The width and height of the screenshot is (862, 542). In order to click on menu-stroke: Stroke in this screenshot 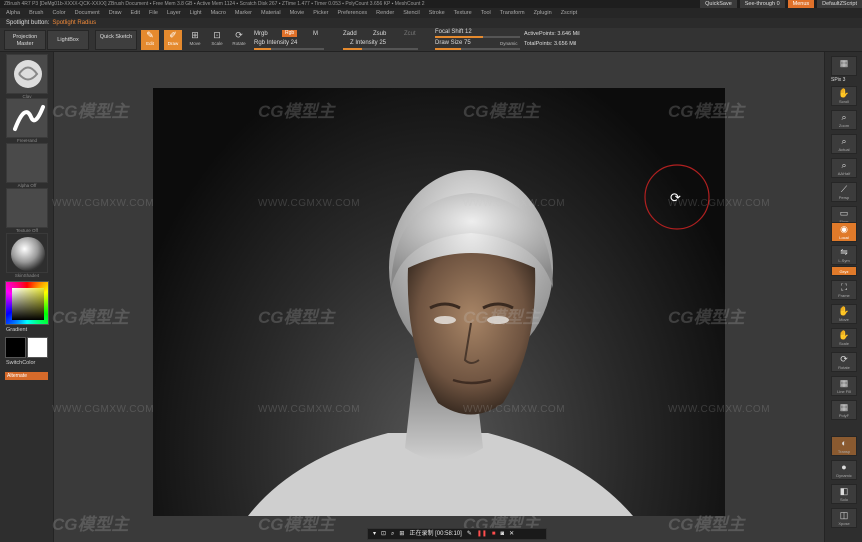, I will do `click(437, 13)`.